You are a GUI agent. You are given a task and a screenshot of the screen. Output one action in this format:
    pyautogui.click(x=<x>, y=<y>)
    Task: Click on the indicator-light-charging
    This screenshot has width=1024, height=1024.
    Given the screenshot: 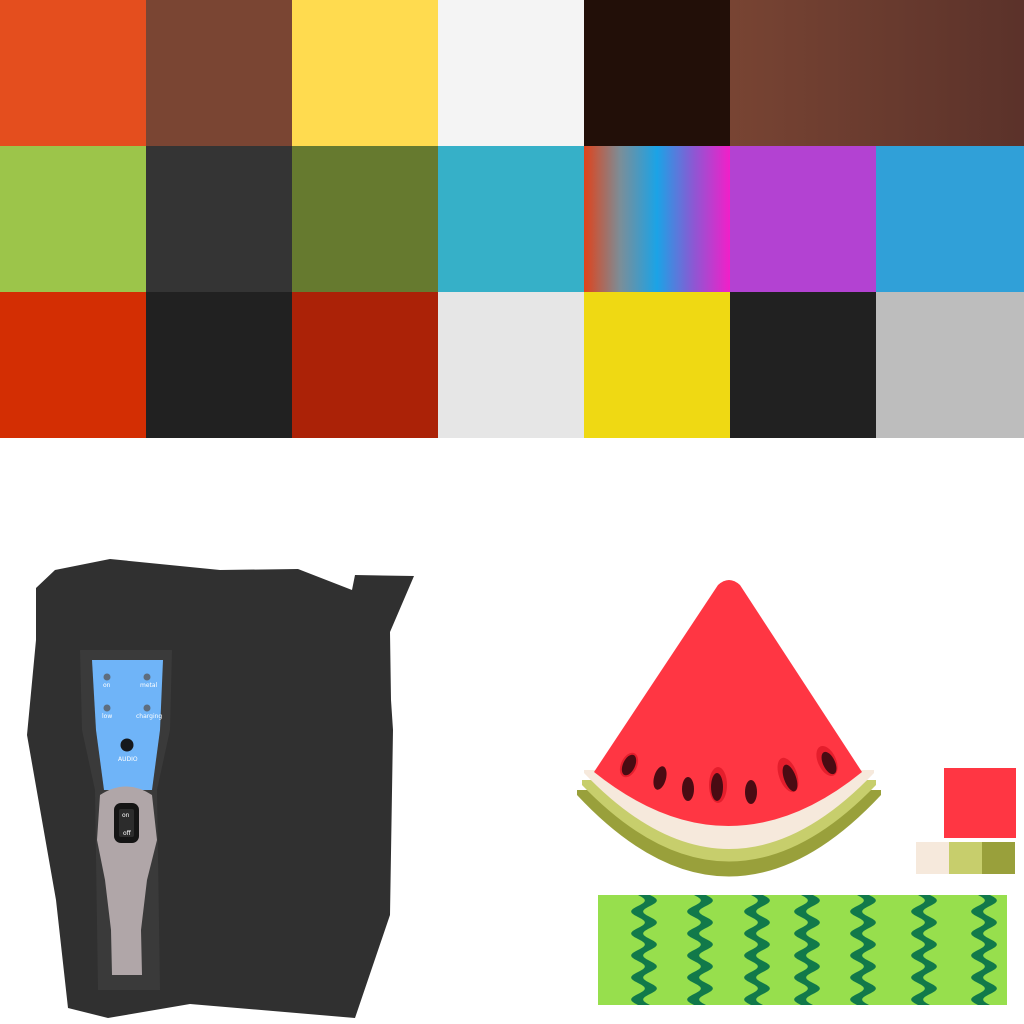 What is the action you would take?
    pyautogui.click(x=147, y=708)
    